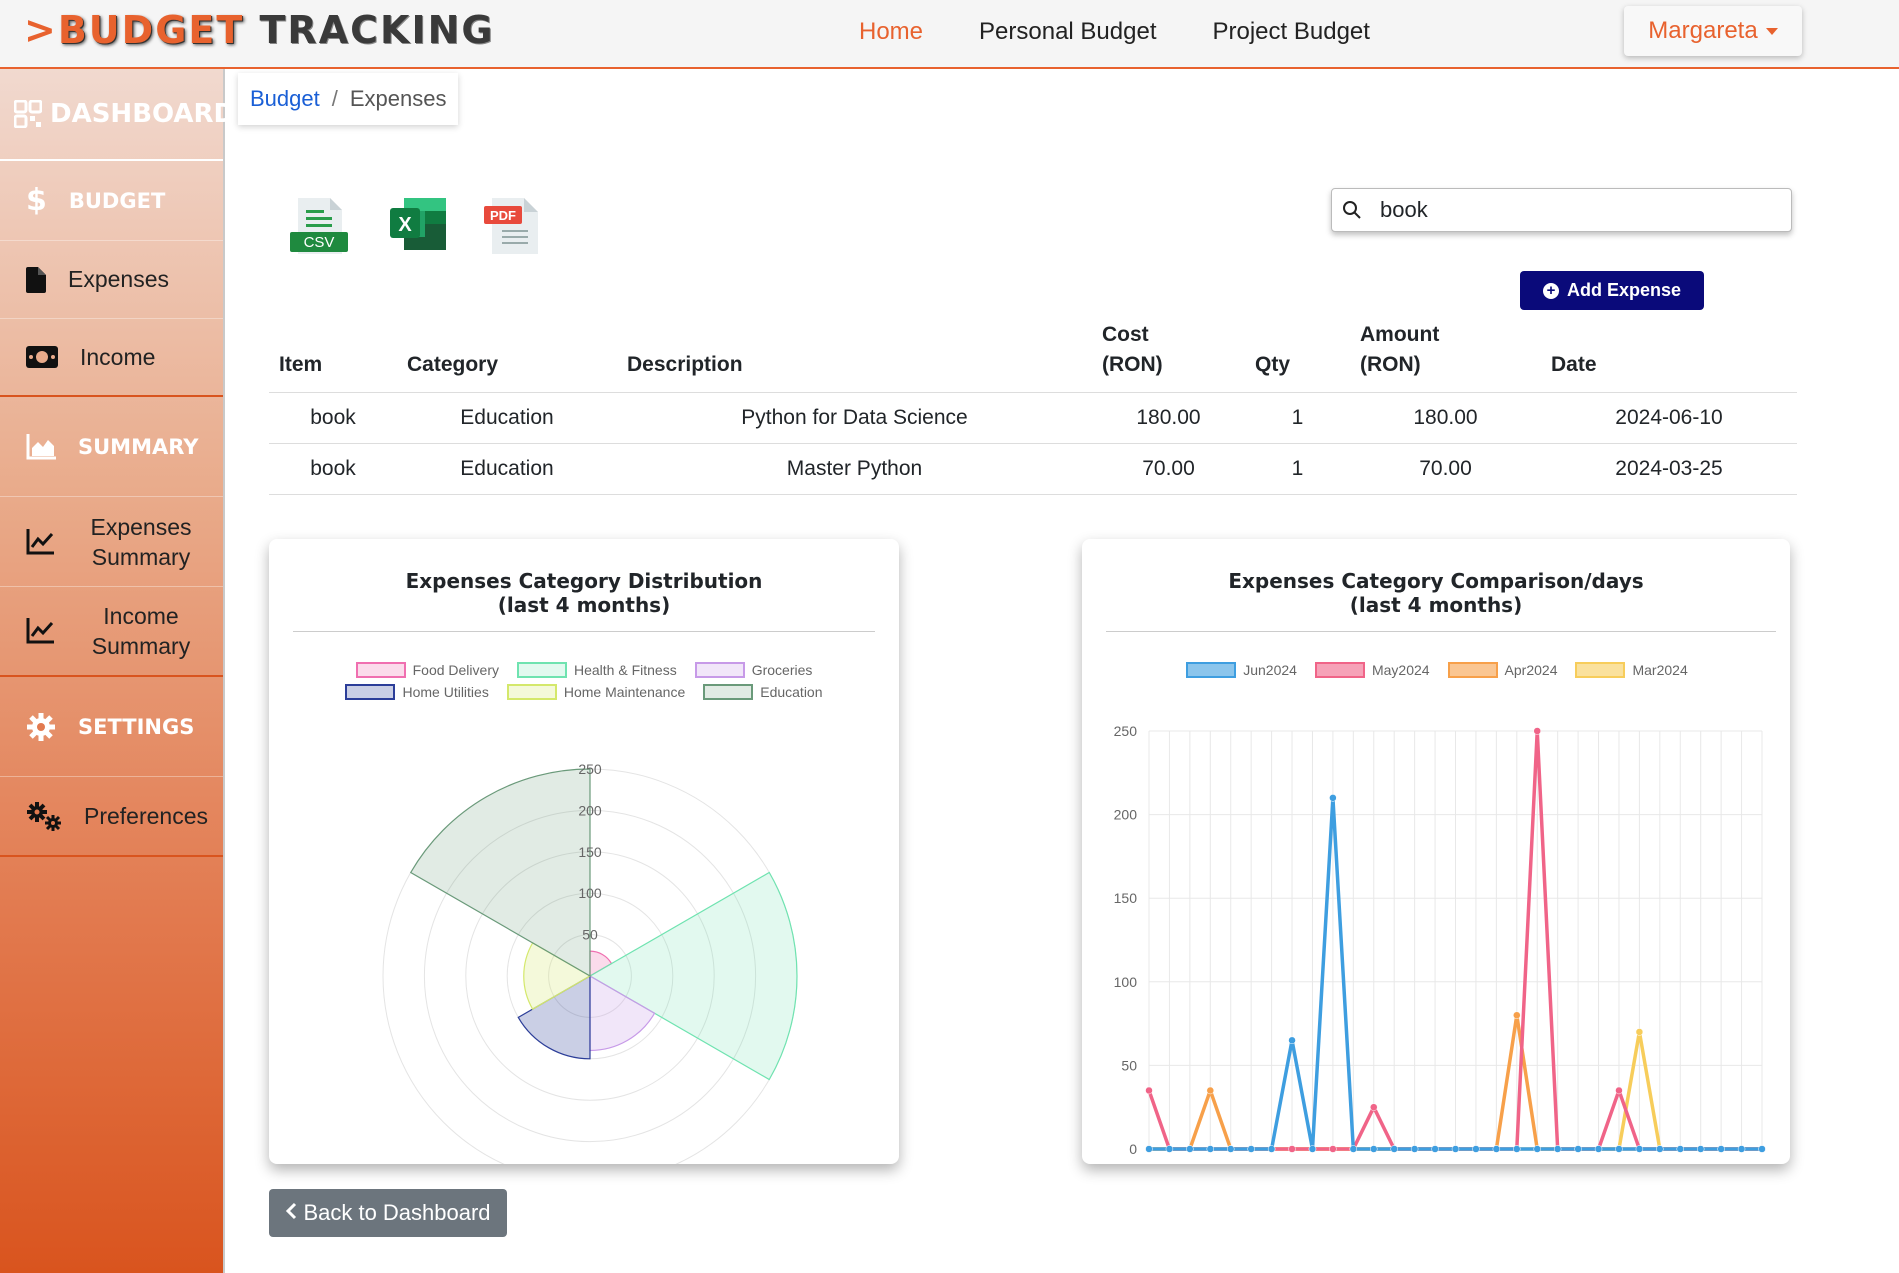 The width and height of the screenshot is (1899, 1273). I want to click on search-input: book, so click(1561, 210).